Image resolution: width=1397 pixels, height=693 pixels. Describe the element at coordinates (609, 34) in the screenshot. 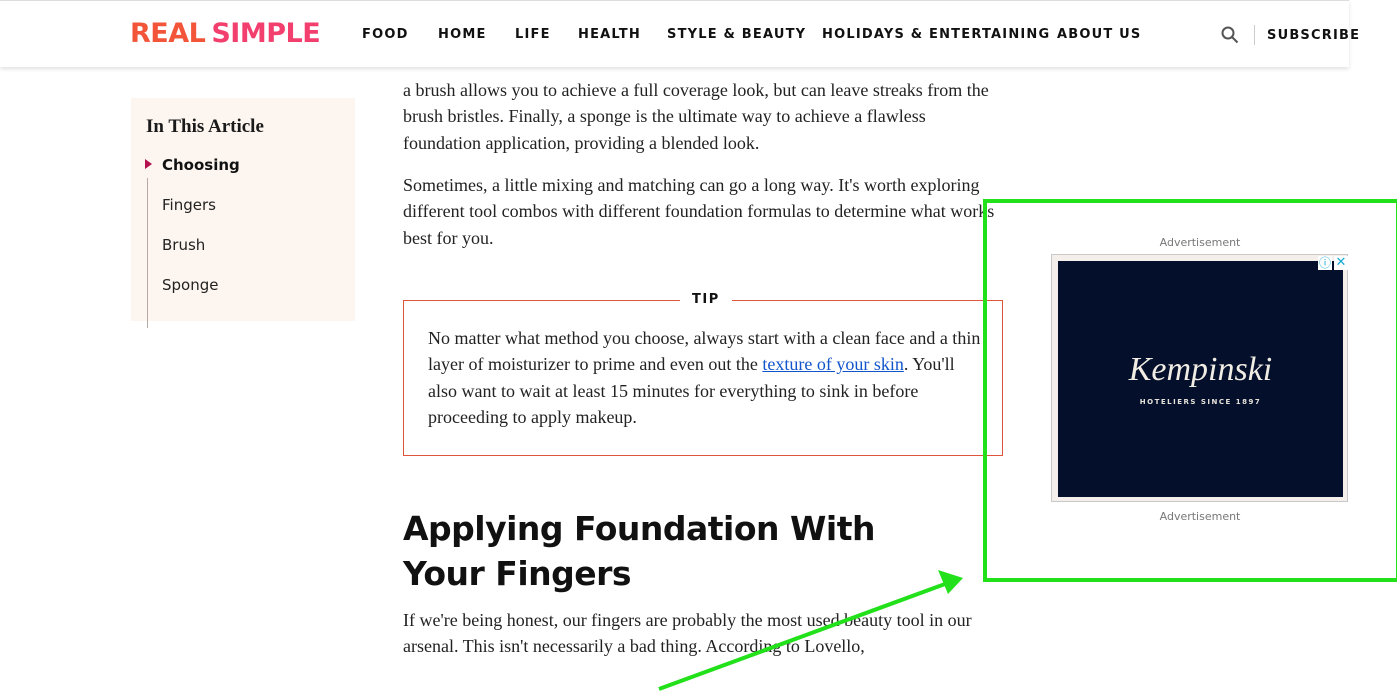

I see `nav-health: HEALTH` at that location.